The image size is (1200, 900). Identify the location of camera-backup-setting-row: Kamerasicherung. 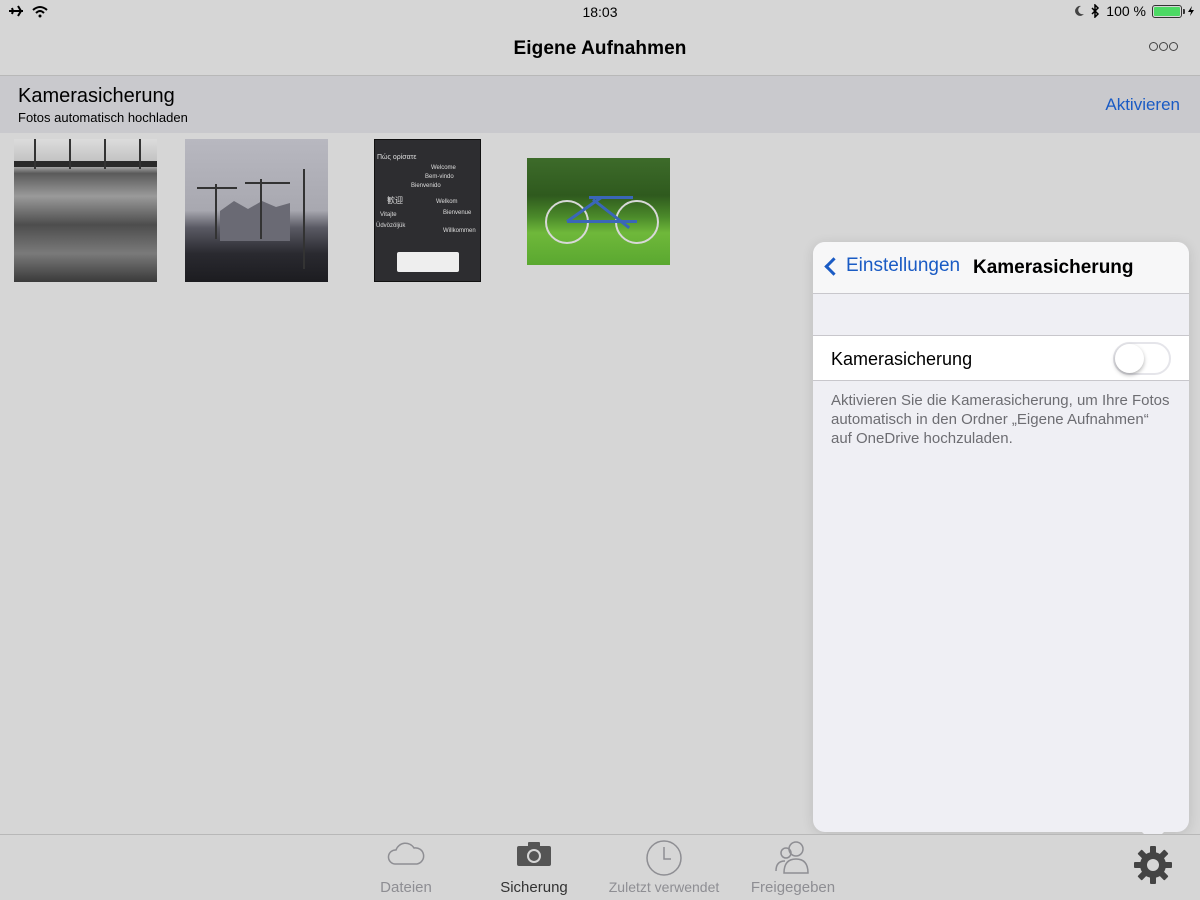
(1001, 358).